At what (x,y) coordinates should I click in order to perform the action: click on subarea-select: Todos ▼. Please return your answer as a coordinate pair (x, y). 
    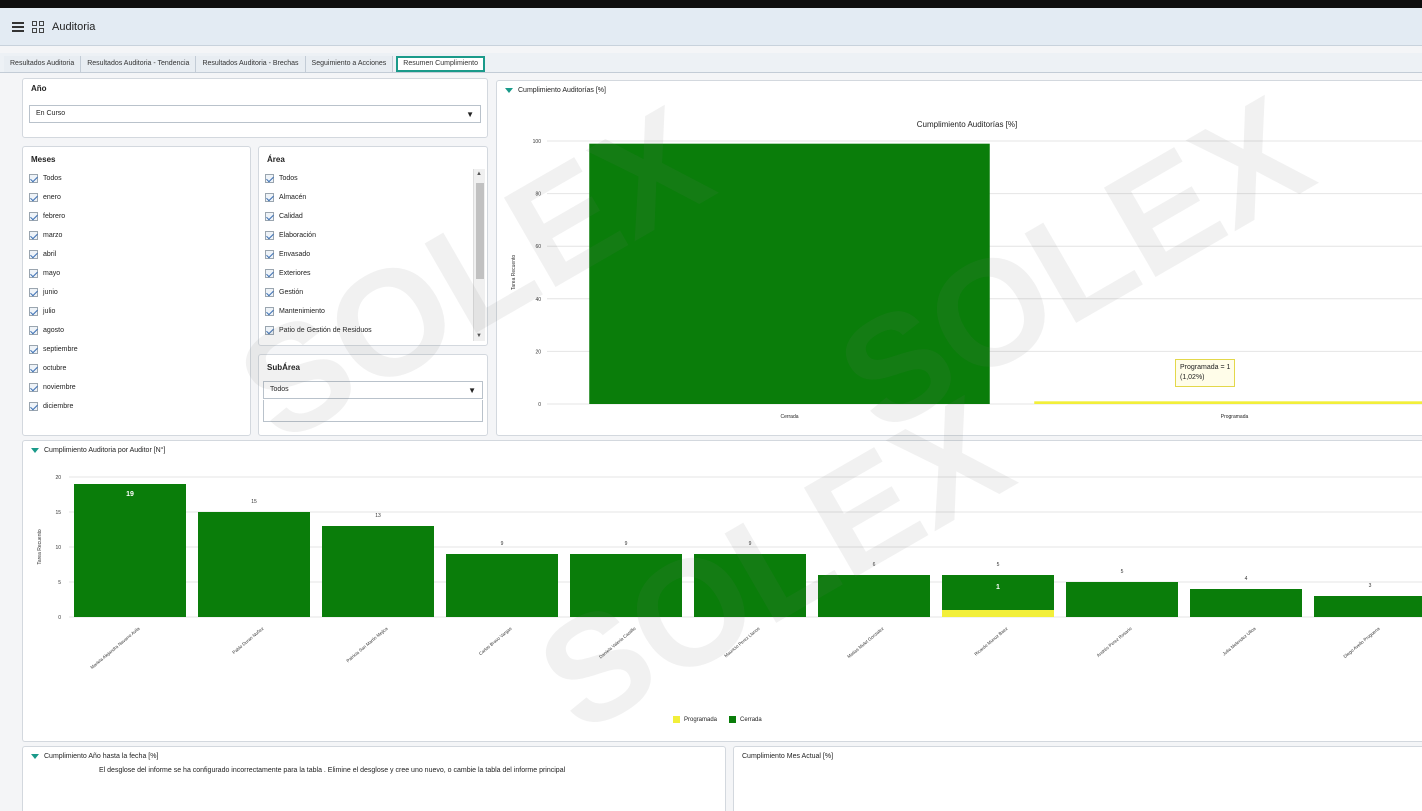
    Looking at the image, I should click on (373, 390).